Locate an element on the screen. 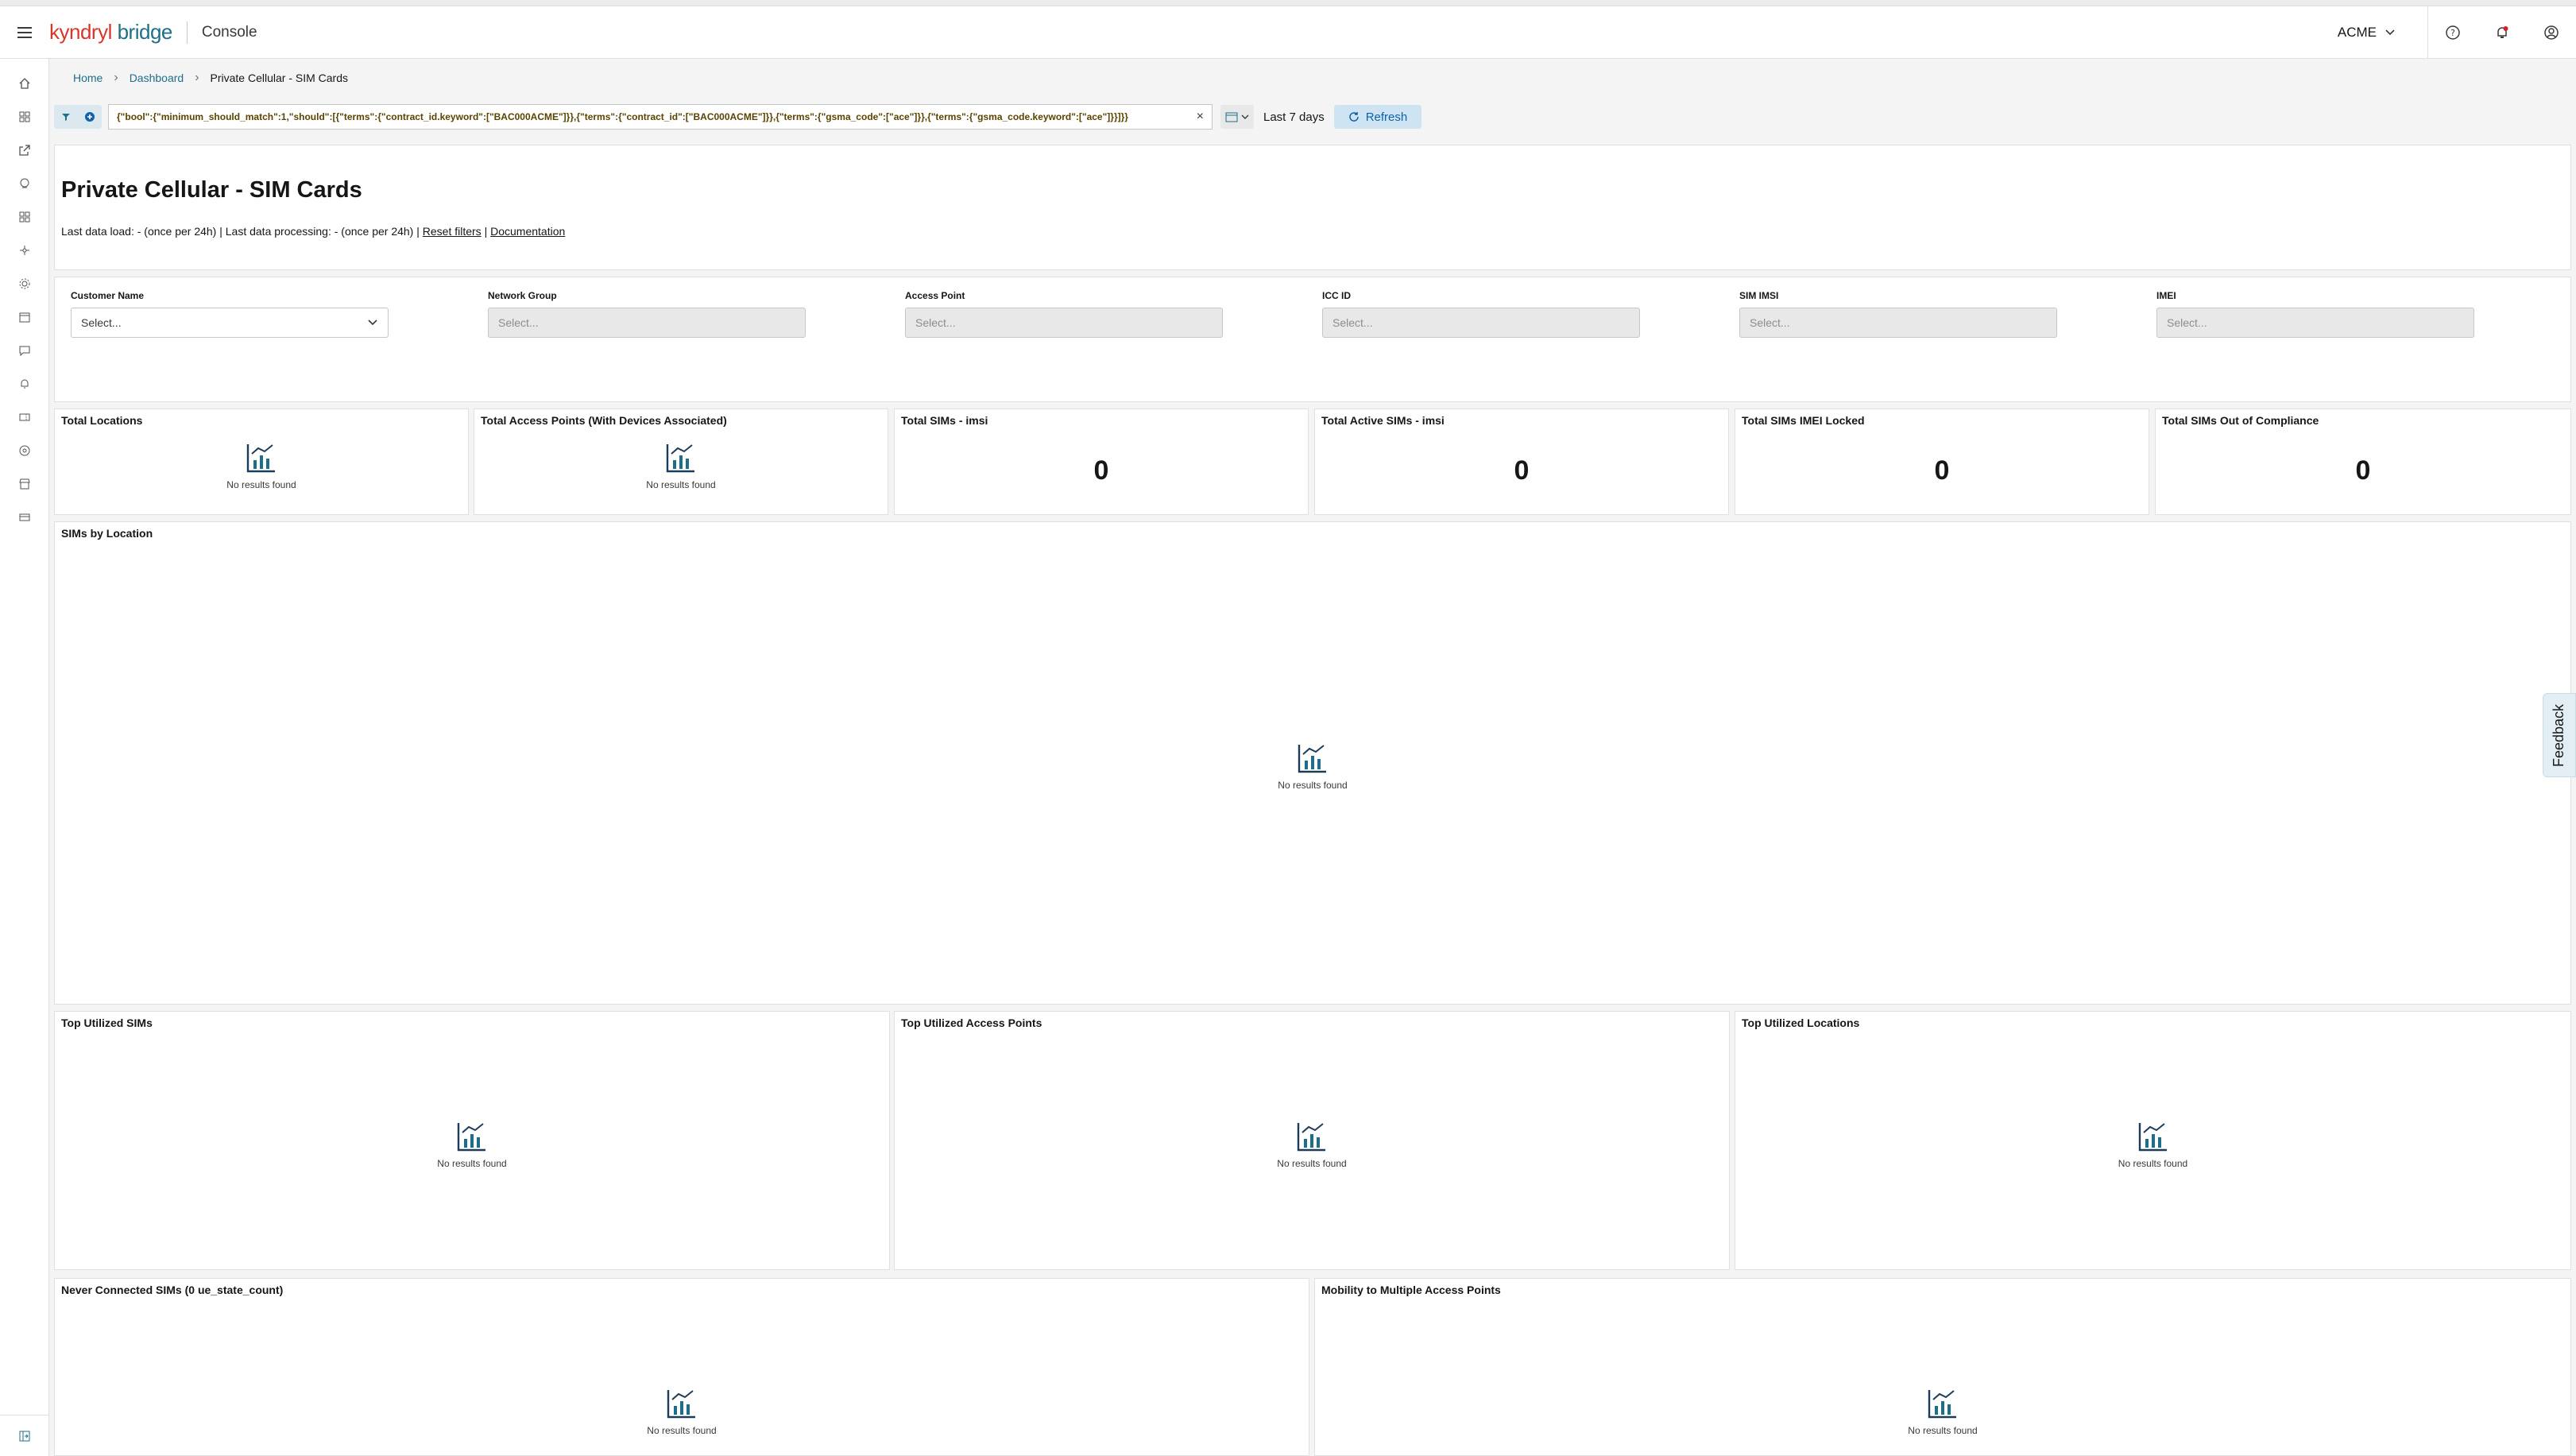 This screenshot has height=1456, width=2576. store-icon is located at coordinates (24, 484).